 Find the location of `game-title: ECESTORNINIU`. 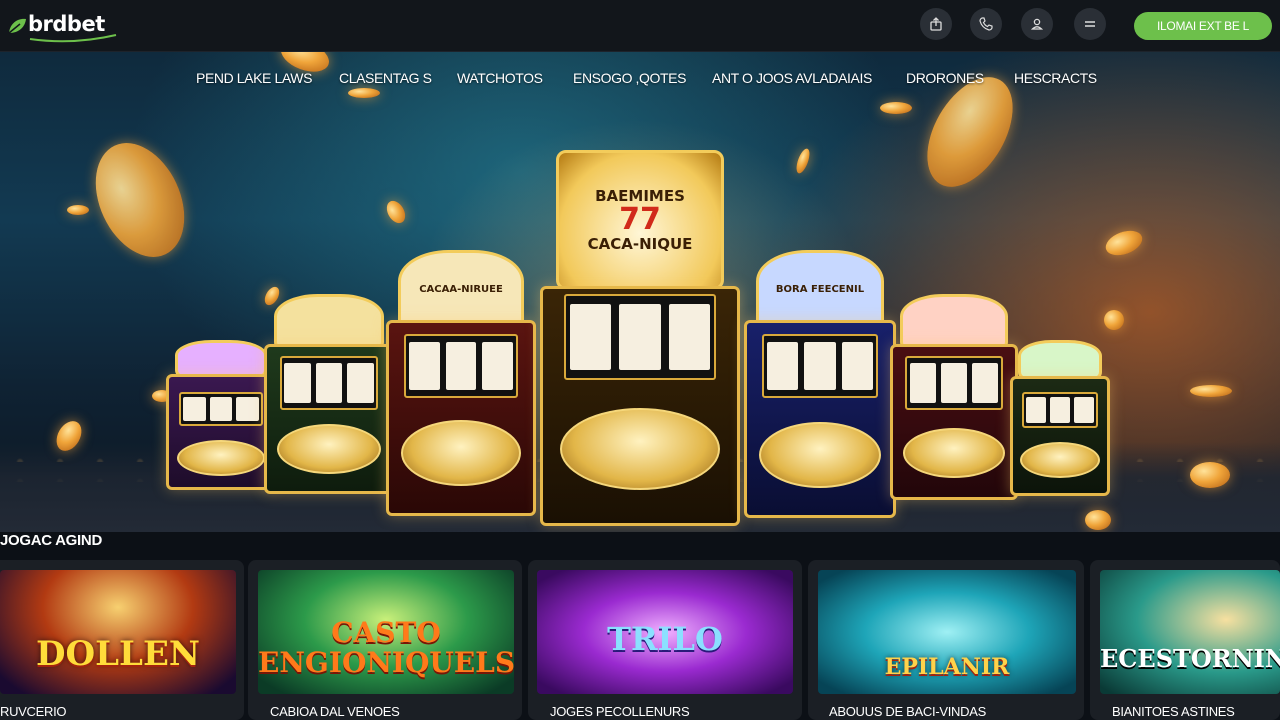

game-title: ECESTORNINIU is located at coordinates (1190, 658).